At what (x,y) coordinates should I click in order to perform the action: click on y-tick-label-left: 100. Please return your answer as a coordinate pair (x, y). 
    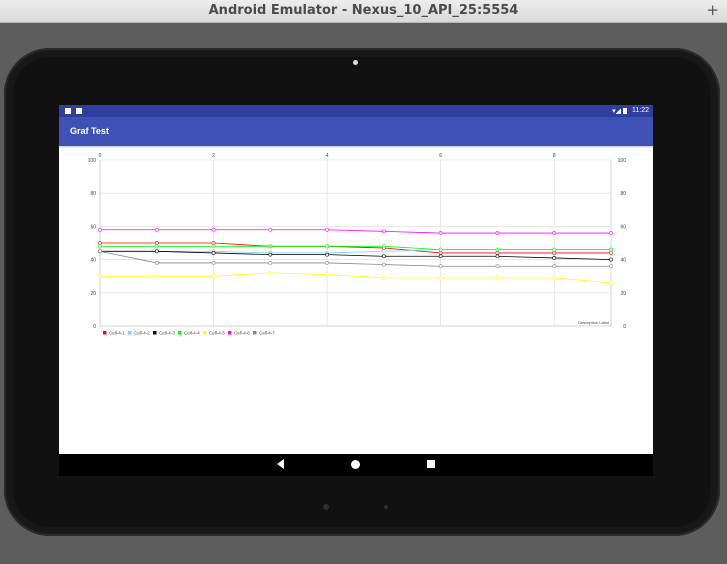
    Looking at the image, I should click on (92, 161).